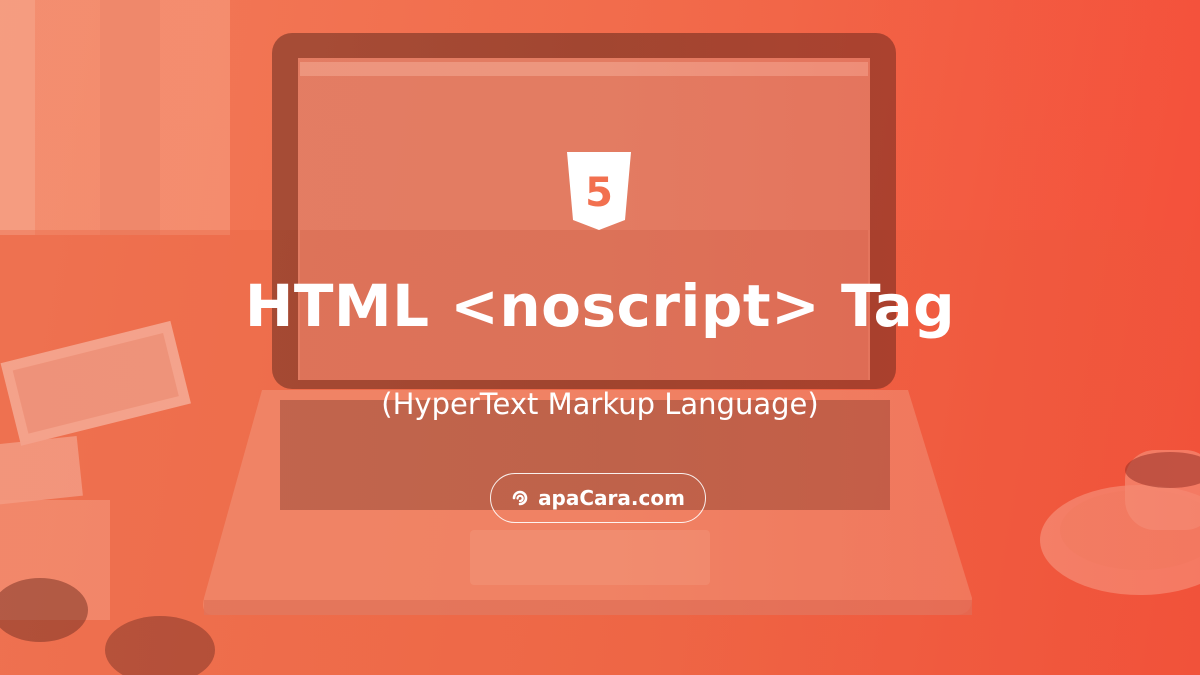 The image size is (1200, 675). What do you see at coordinates (600, 404) in the screenshot?
I see `page-subtitle: (HyperText Markup Language)` at bounding box center [600, 404].